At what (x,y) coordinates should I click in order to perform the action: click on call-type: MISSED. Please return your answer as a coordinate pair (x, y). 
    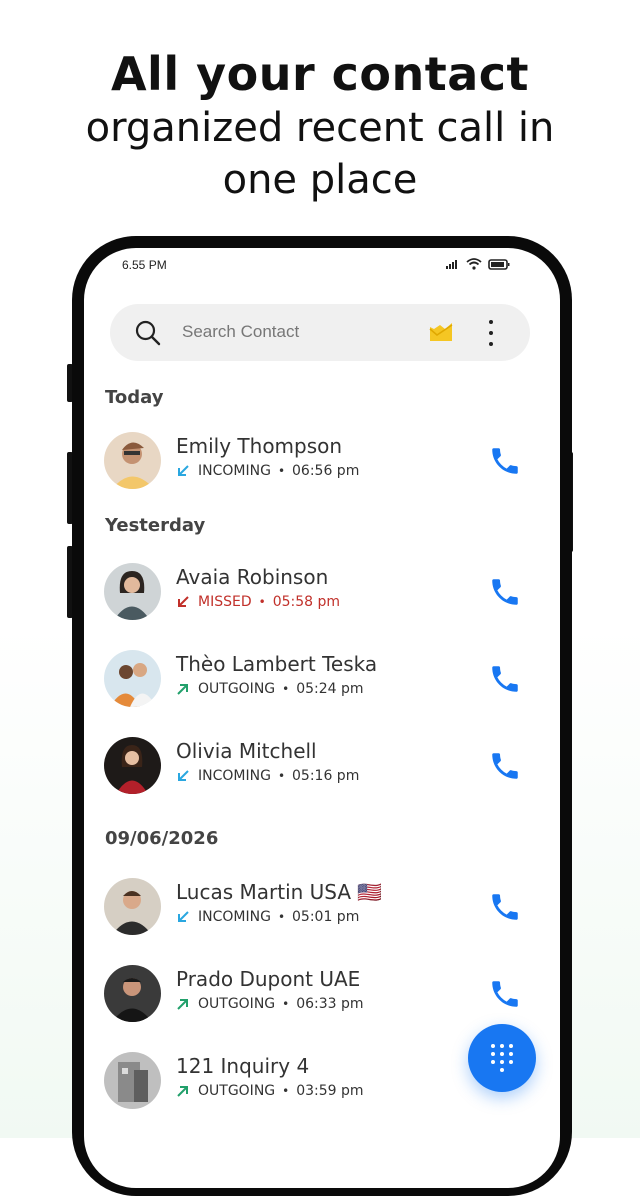
    Looking at the image, I should click on (225, 602).